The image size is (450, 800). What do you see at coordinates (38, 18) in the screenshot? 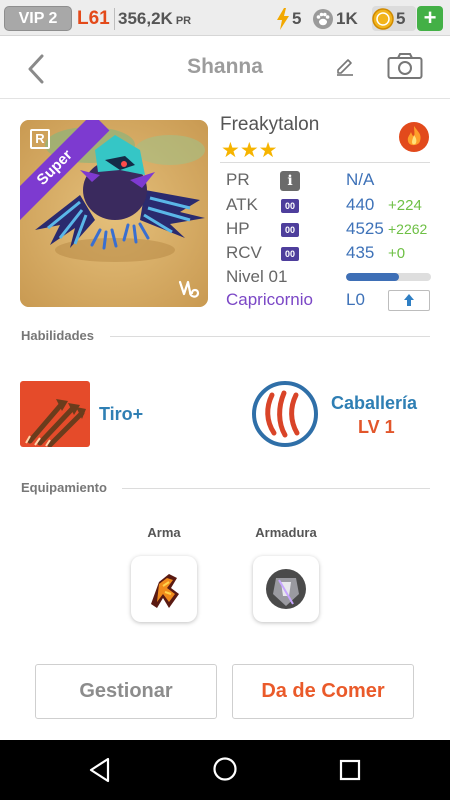
I see `vip-badge: VIP 2` at bounding box center [38, 18].